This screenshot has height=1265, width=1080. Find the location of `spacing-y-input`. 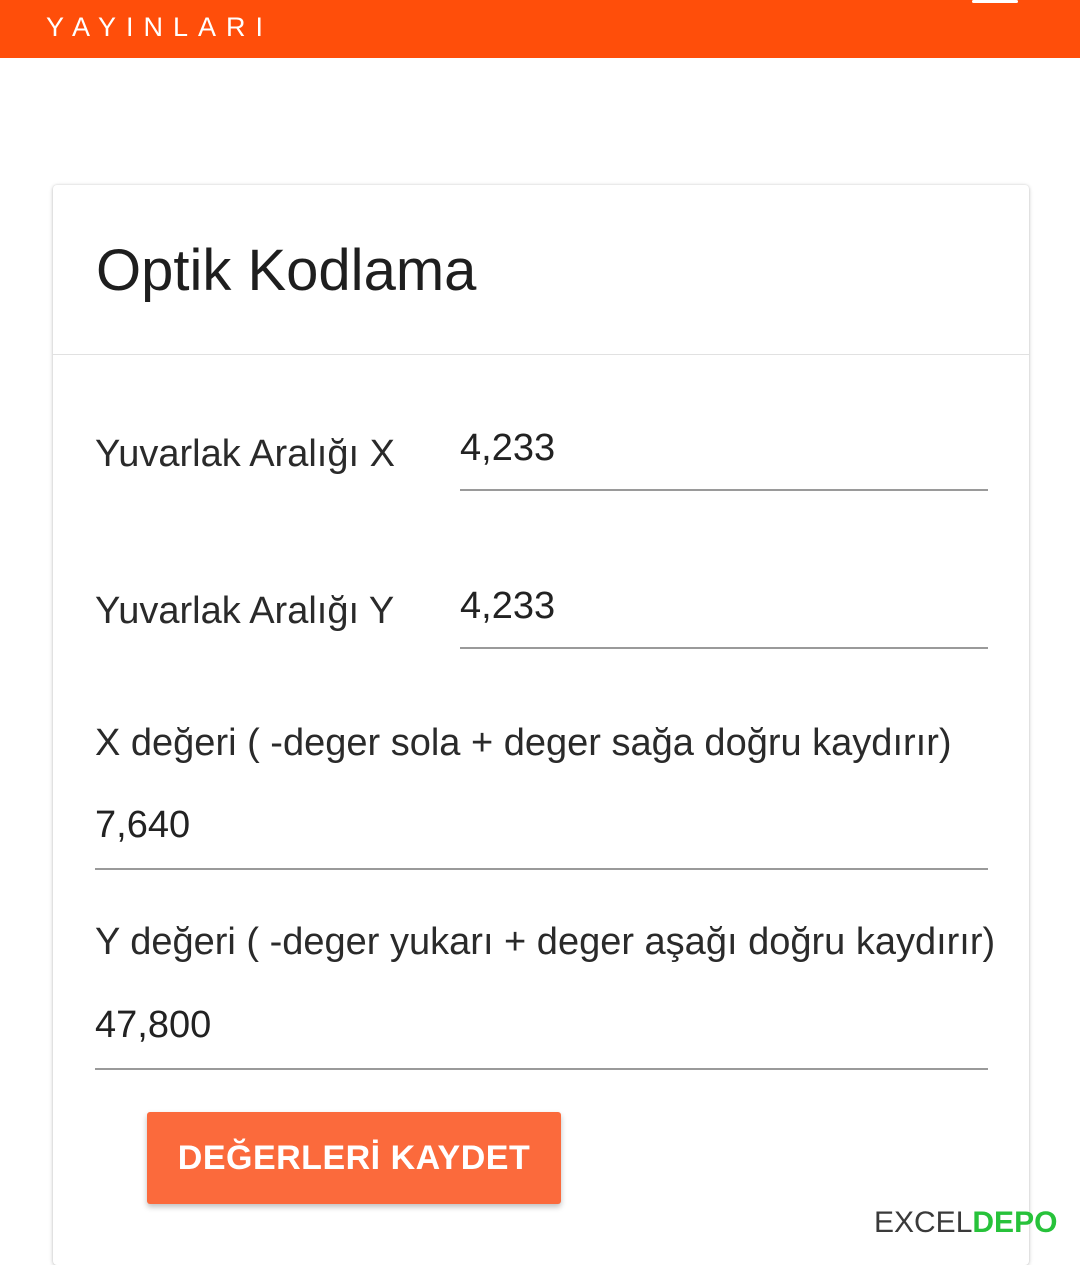

spacing-y-input is located at coordinates (724, 614).